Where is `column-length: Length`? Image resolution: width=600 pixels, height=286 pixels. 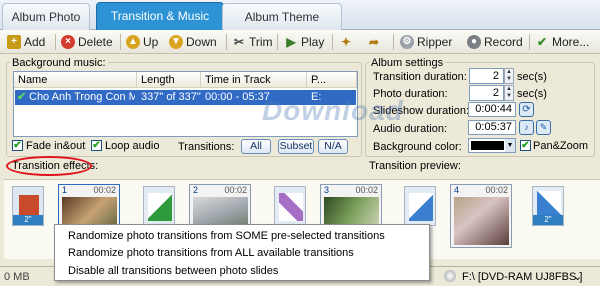
column-length: Length is located at coordinates (169, 80).